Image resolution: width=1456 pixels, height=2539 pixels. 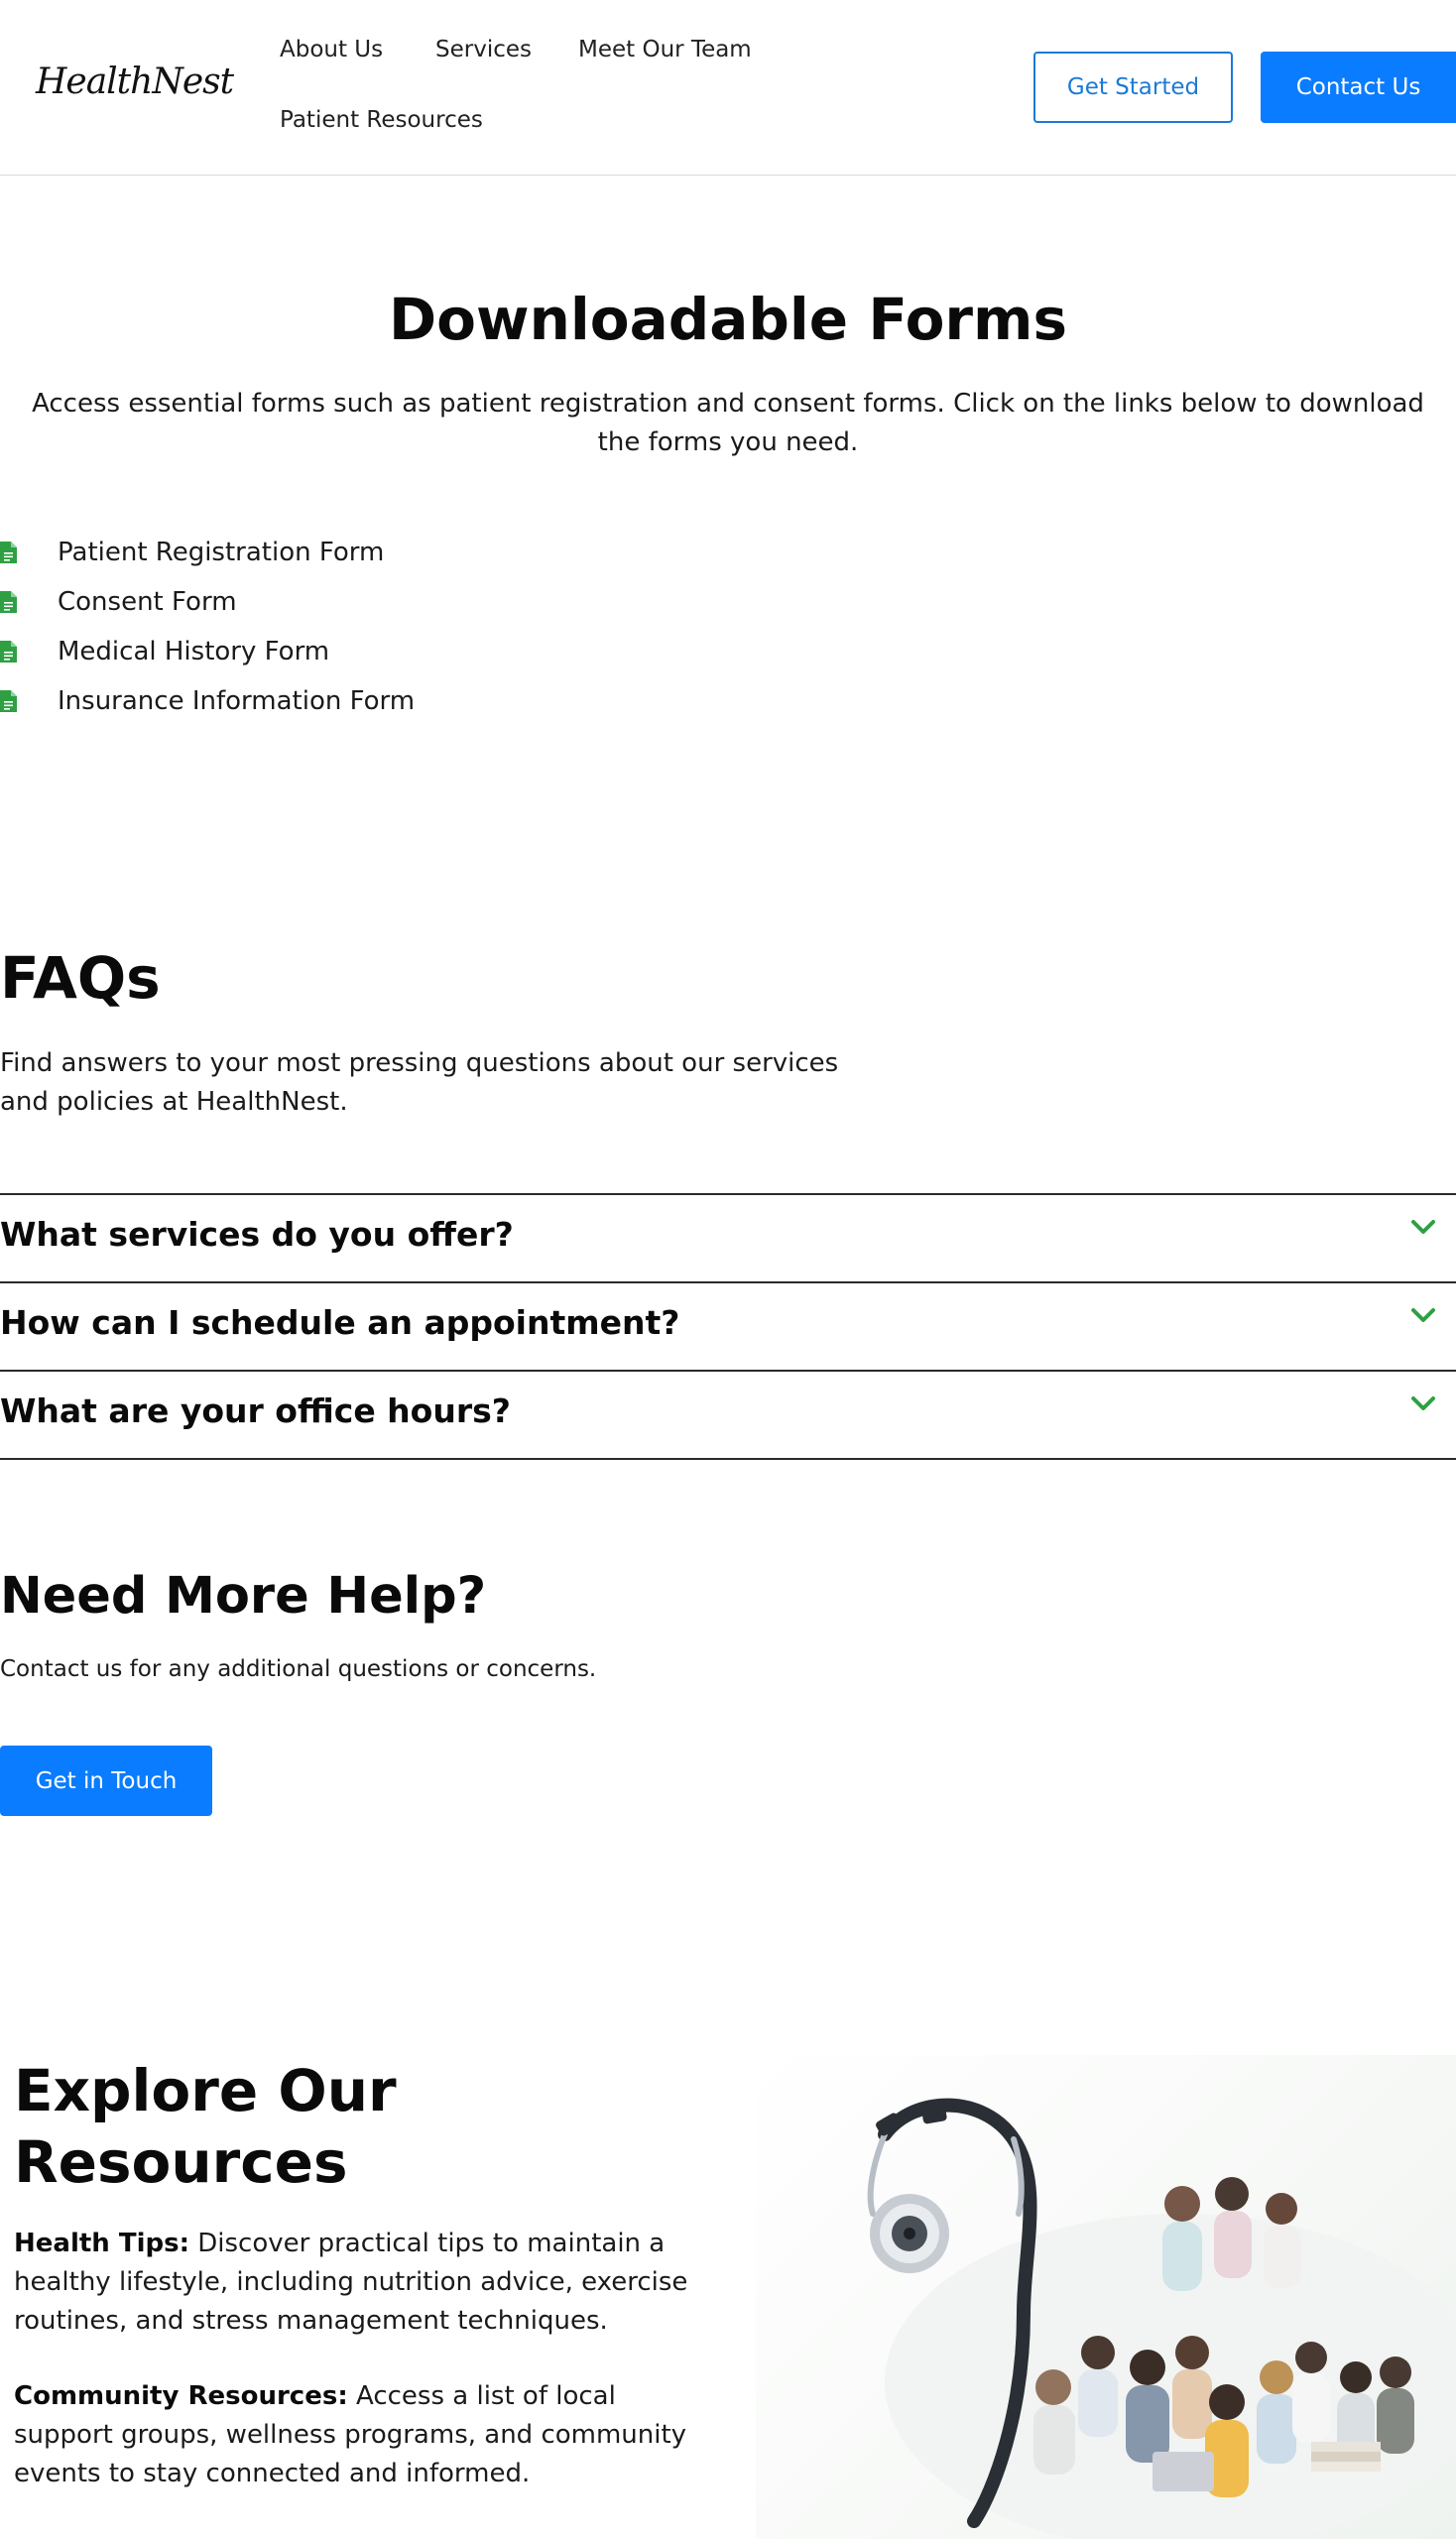 What do you see at coordinates (728, 320) in the screenshot?
I see `forms-title: Downloadable Forms` at bounding box center [728, 320].